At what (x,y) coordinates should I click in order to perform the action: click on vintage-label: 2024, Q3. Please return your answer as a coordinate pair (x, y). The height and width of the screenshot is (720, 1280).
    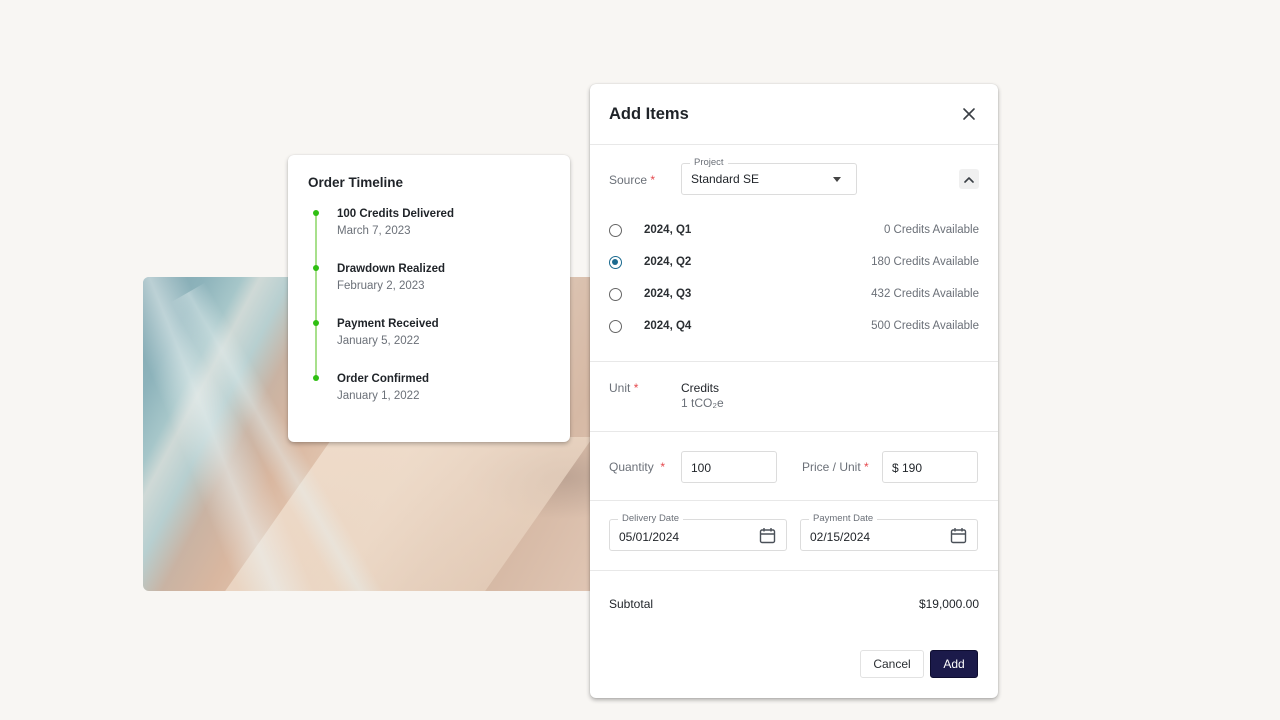
    Looking at the image, I should click on (668, 294).